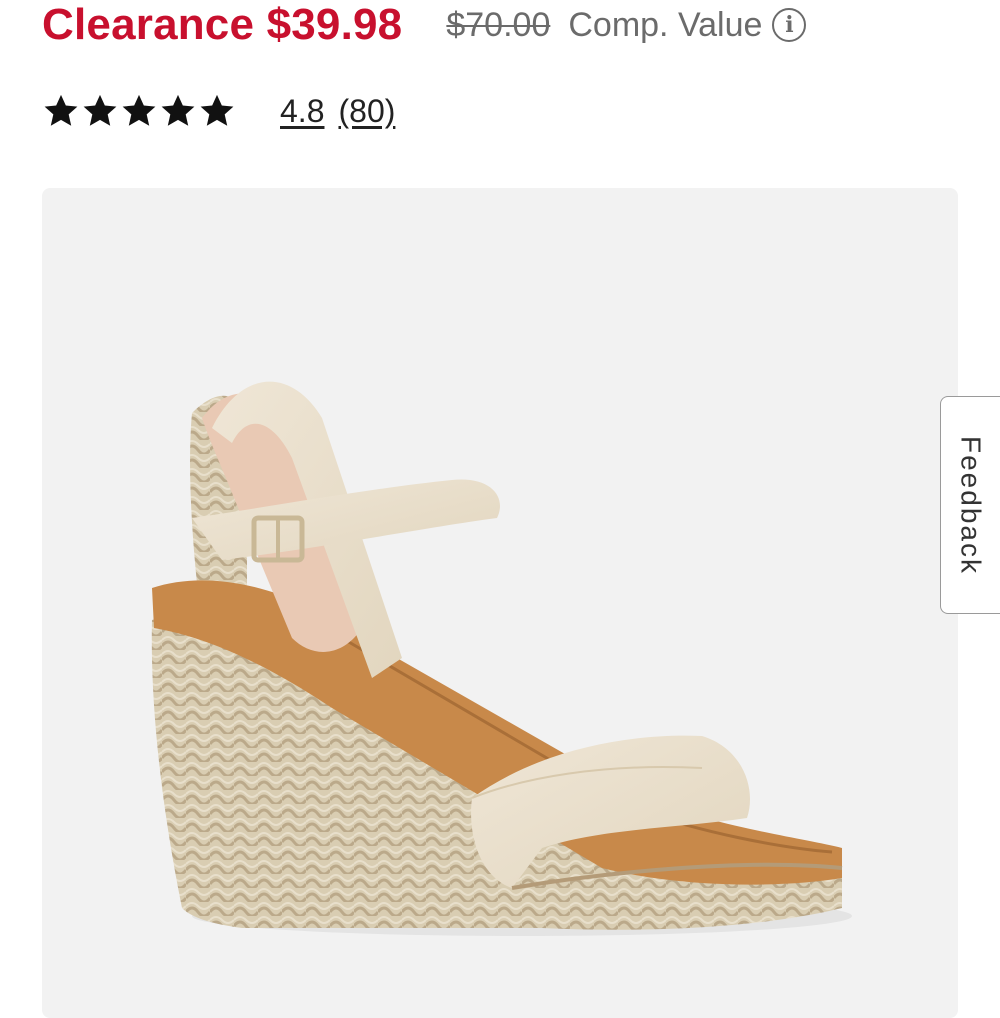 This screenshot has width=1000, height=1018. I want to click on review-count-link: (80), so click(366, 111).